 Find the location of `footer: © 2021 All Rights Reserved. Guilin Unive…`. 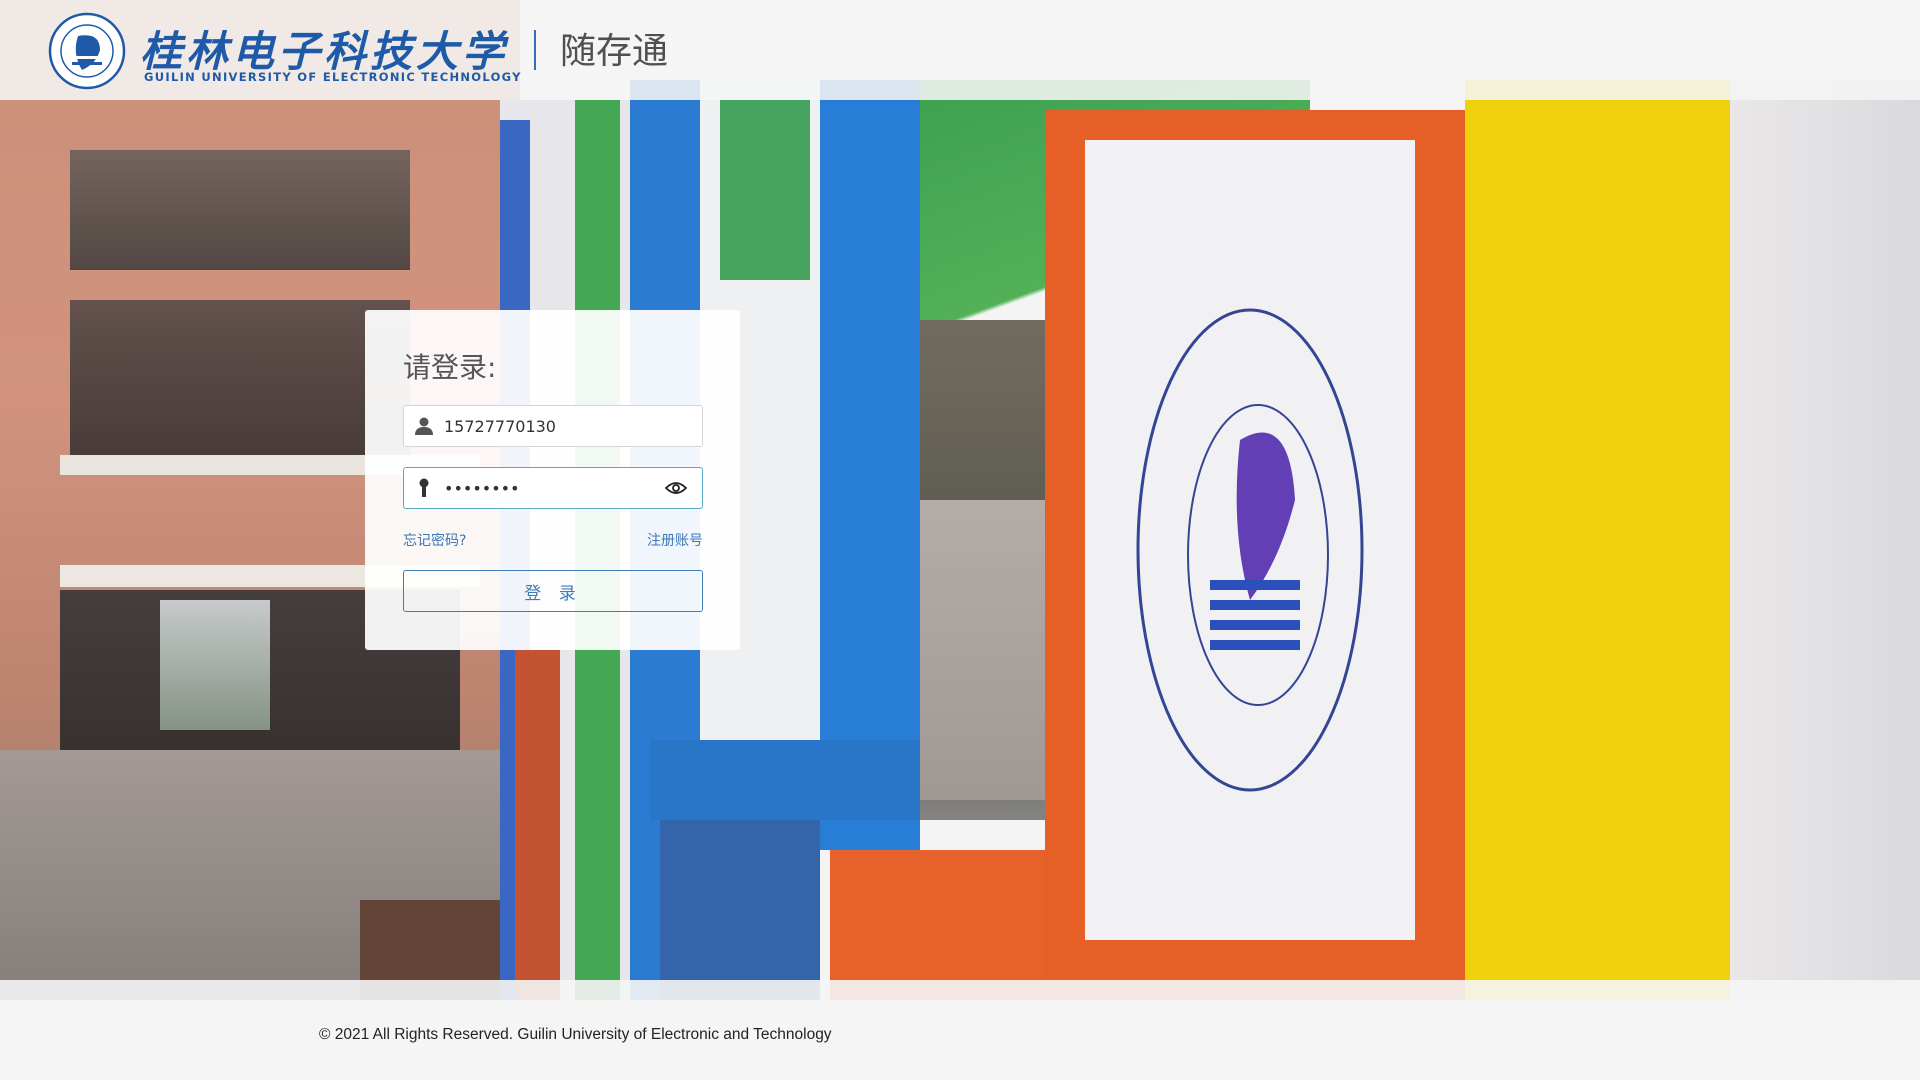

footer: © 2021 All Rights Reserved. Guilin Unive… is located at coordinates (960, 1030).